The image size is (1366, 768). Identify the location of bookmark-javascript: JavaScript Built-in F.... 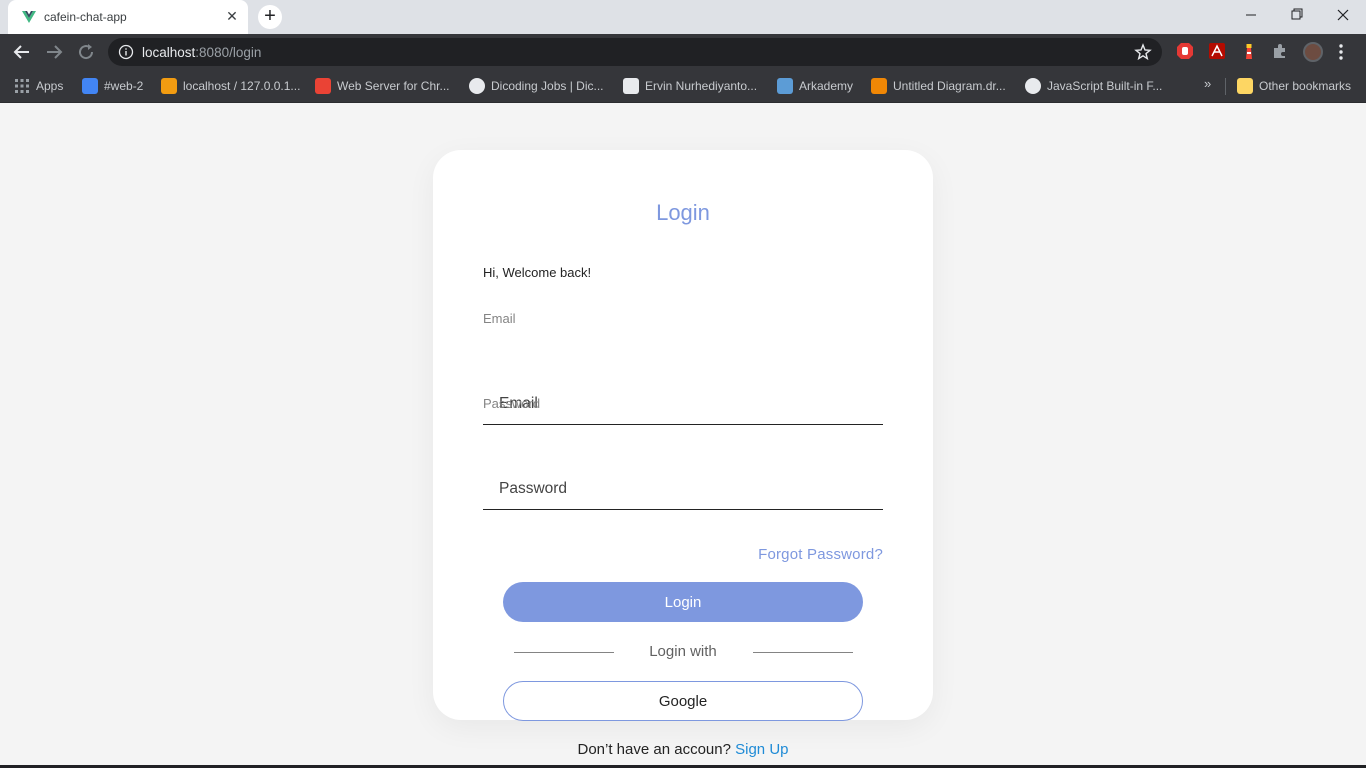
(1093, 86).